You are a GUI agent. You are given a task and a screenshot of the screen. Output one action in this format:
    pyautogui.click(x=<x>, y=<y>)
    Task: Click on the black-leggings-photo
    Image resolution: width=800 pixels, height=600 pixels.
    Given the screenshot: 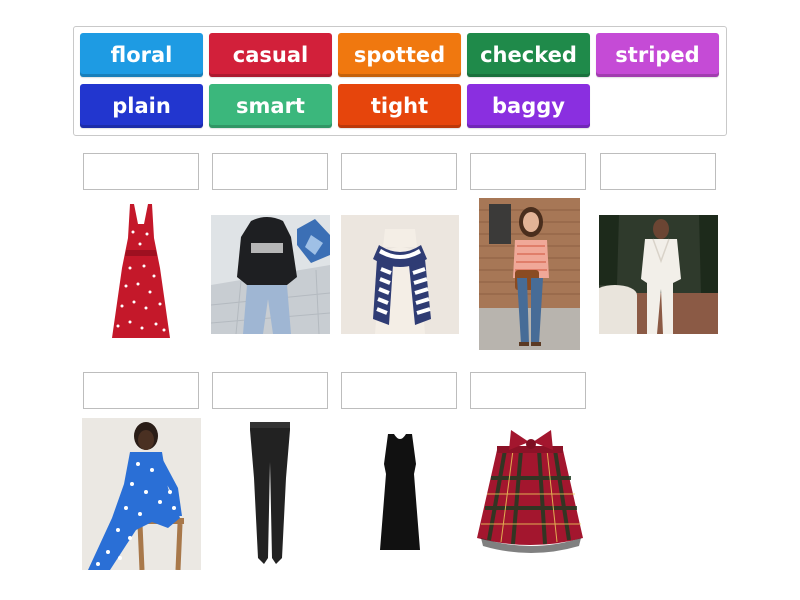 What is the action you would take?
    pyautogui.click(x=270, y=494)
    